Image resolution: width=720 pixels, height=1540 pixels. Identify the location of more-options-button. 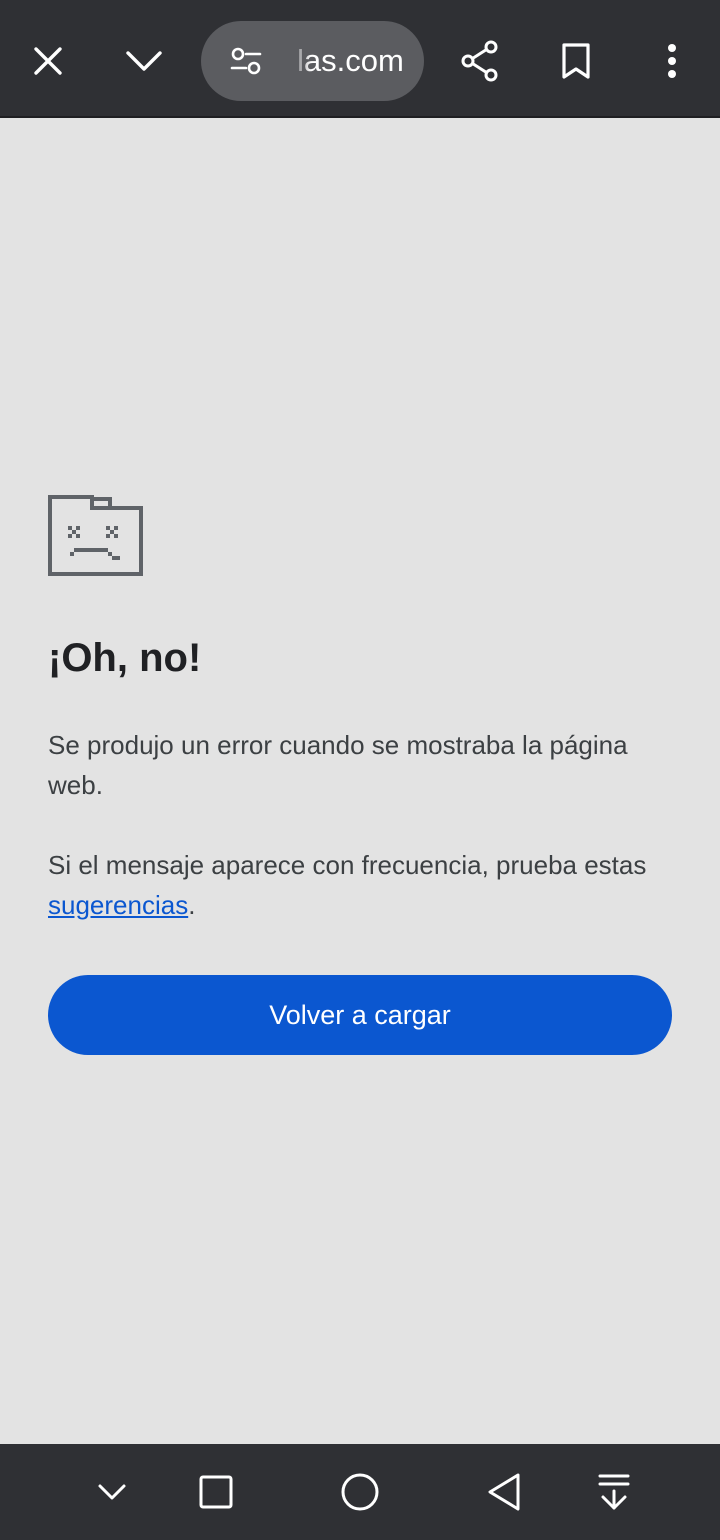
(672, 61).